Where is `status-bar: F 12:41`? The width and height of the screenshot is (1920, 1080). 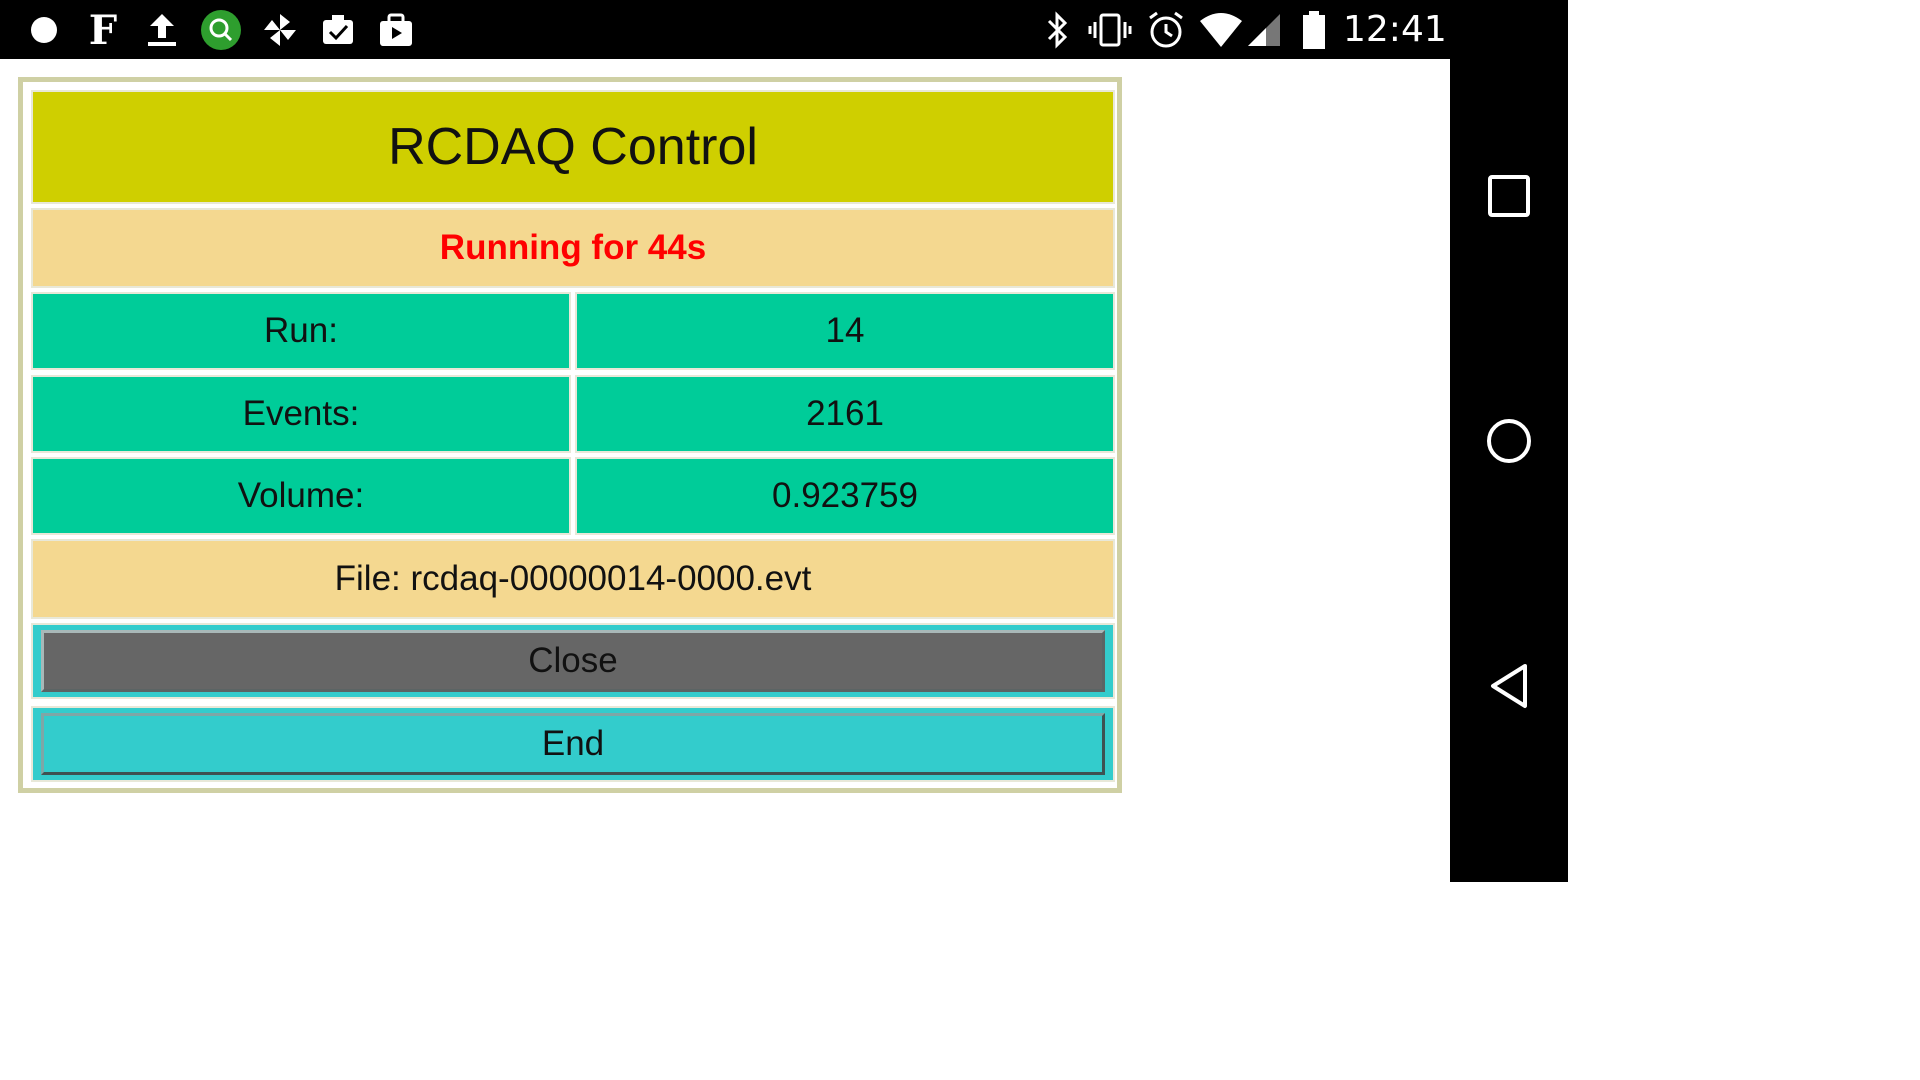
status-bar: F 12:41 is located at coordinates (784, 29).